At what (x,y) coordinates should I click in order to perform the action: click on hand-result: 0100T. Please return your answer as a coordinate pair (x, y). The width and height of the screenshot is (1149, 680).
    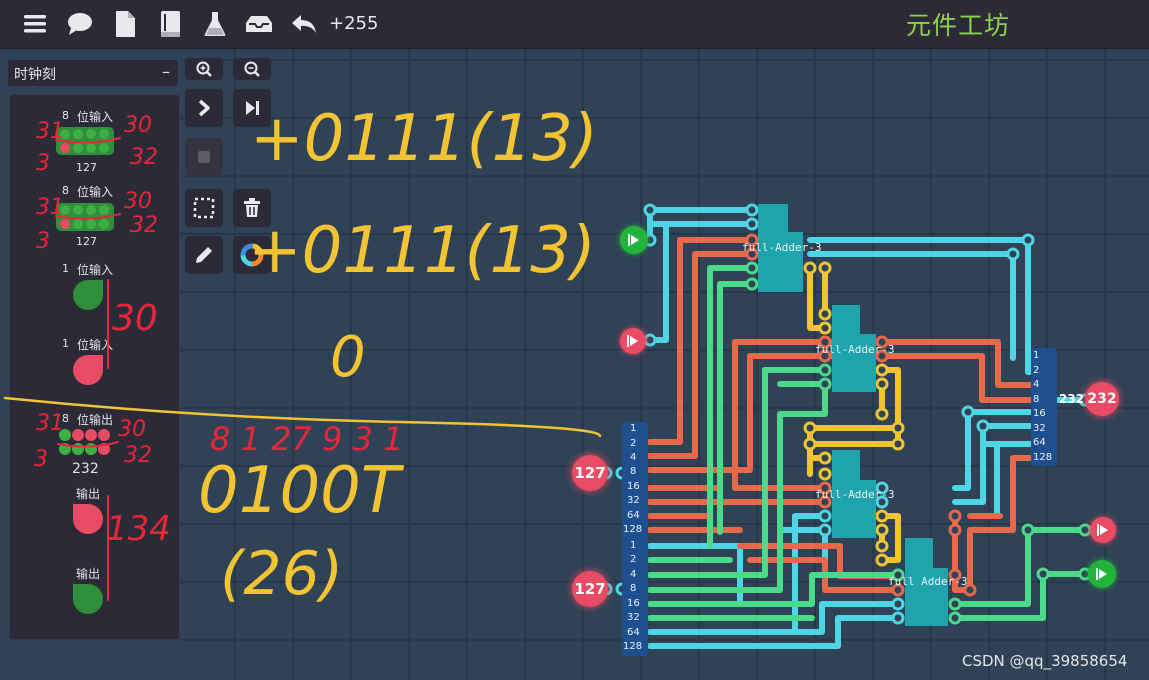
    Looking at the image, I should click on (301, 491).